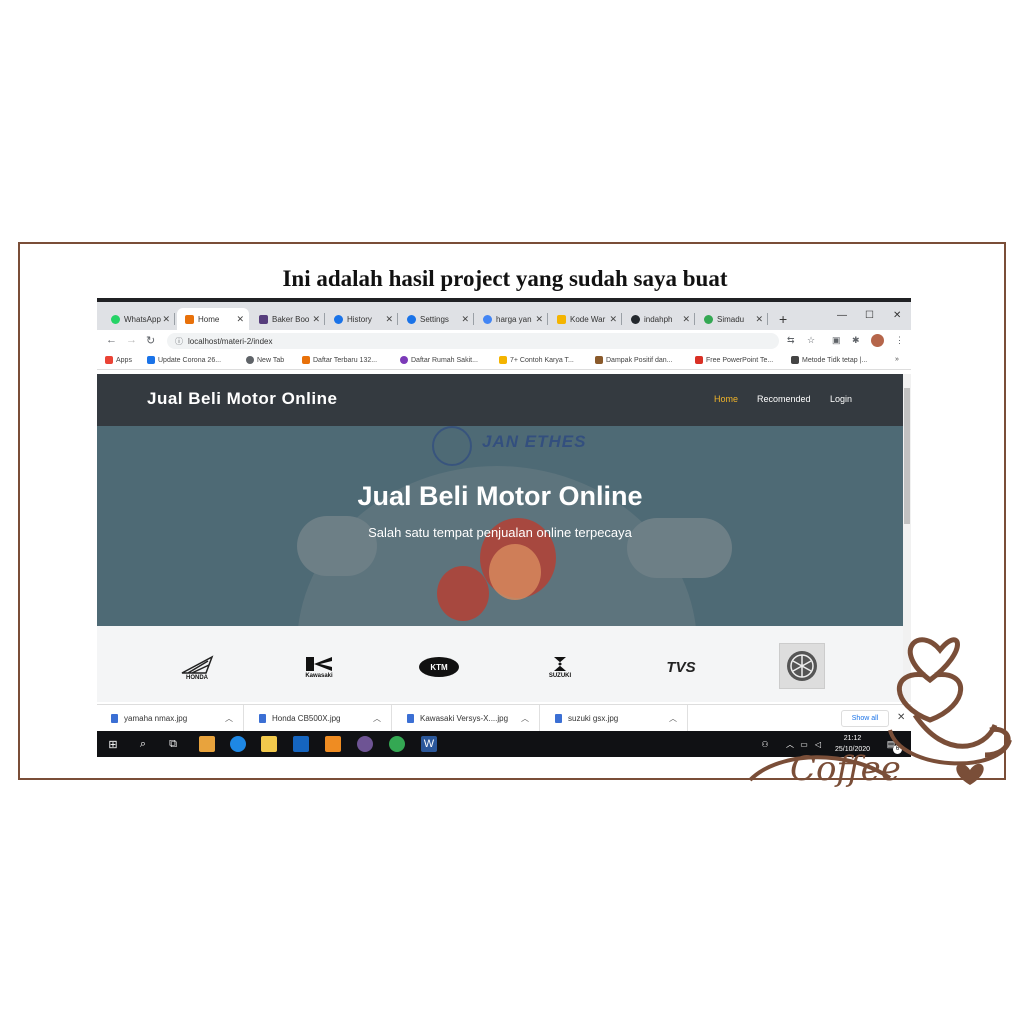 The height and width of the screenshot is (1024, 1024). I want to click on tab-label: indahph, so click(658, 319).